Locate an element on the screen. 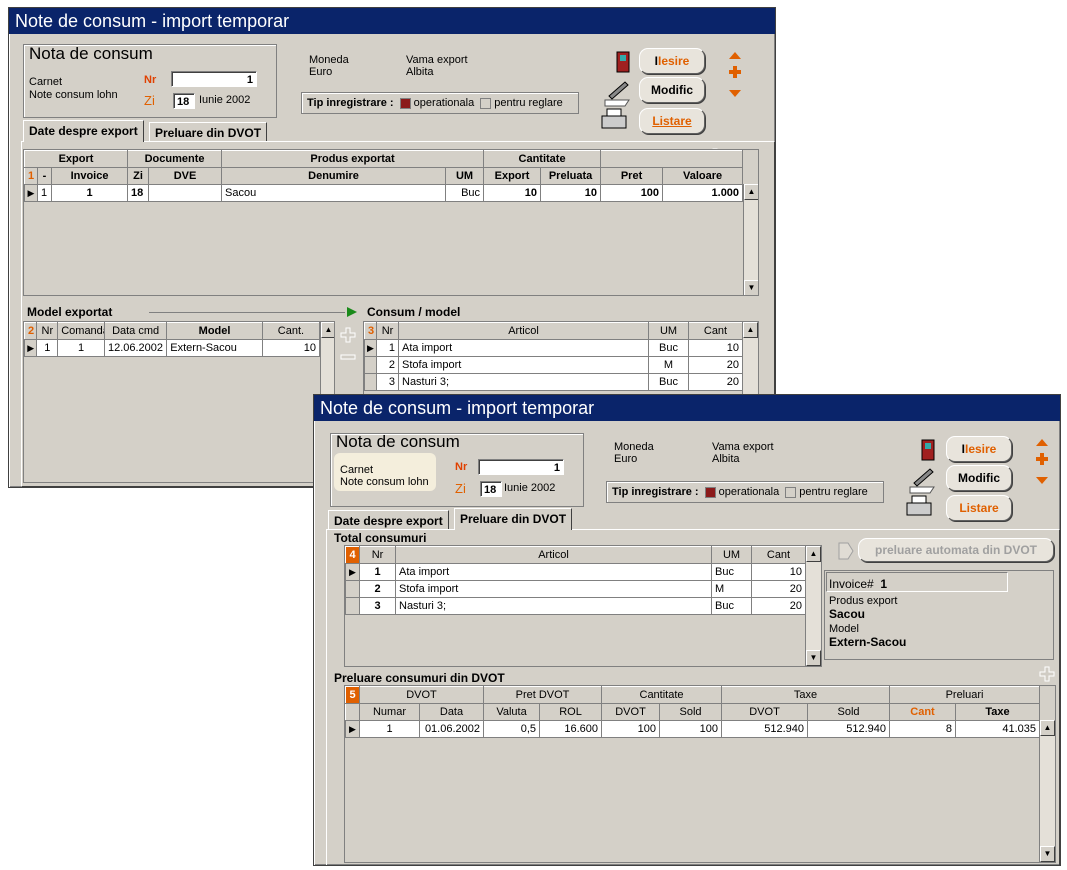  cell-preluari-cant: 8 is located at coordinates (923, 729).